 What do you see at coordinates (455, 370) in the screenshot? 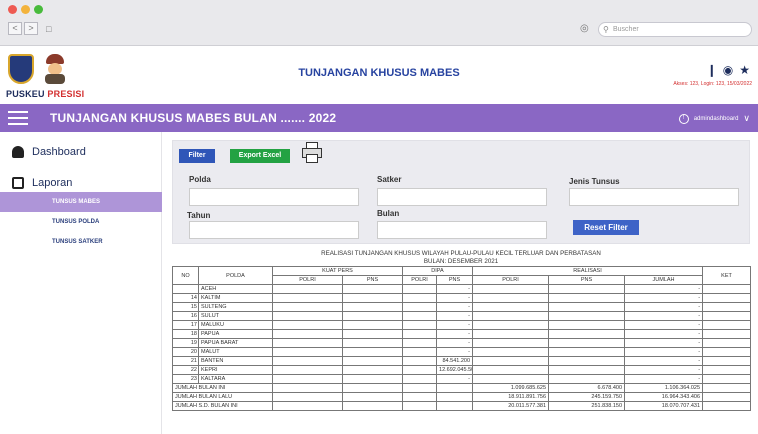
I see `cell-dipa-pns: 12.692.045.500` at bounding box center [455, 370].